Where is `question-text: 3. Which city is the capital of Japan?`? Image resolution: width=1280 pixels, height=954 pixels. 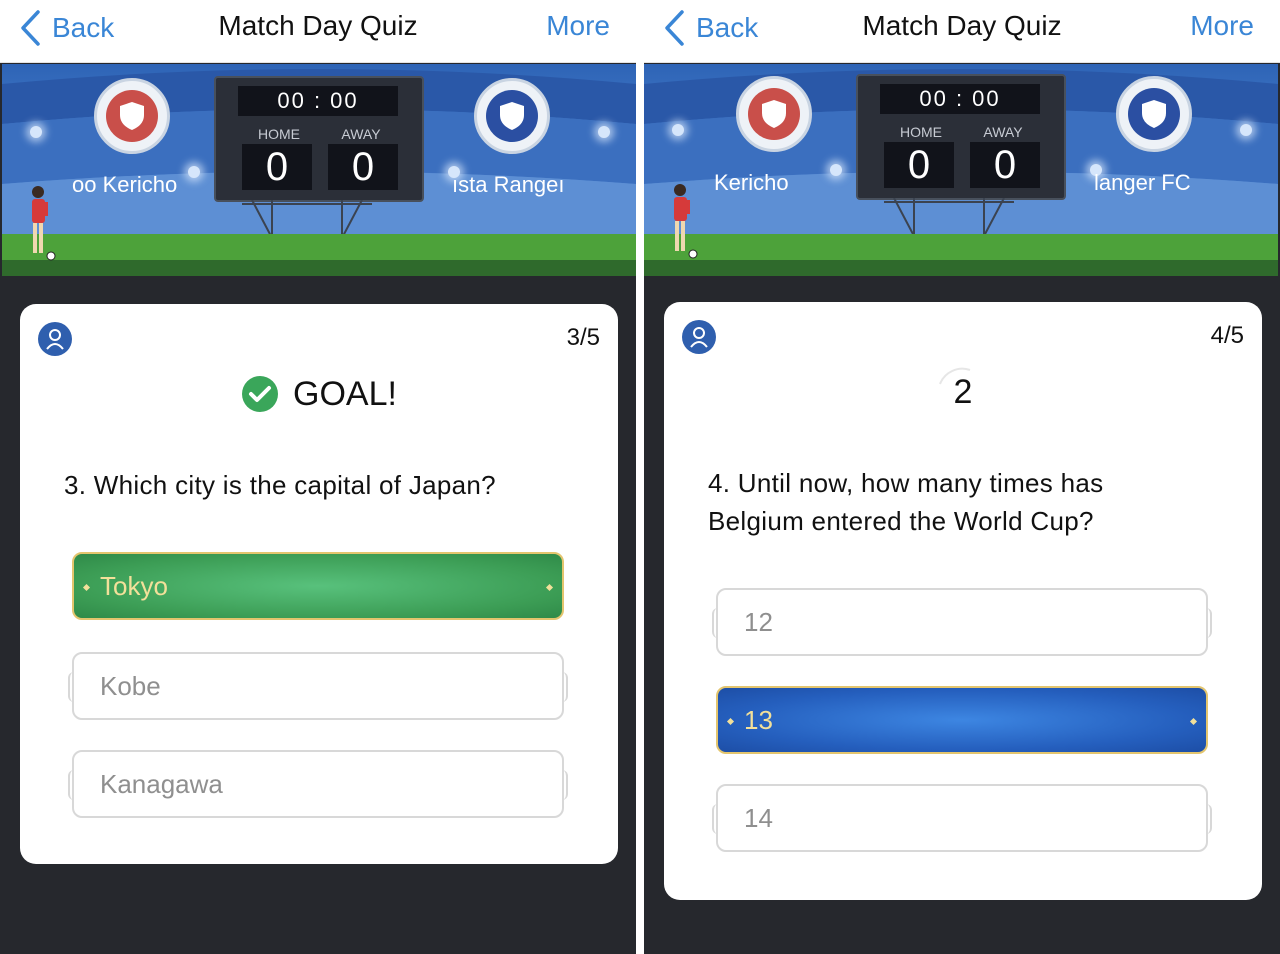 question-text: 3. Which city is the capital of Japan? is located at coordinates (280, 485).